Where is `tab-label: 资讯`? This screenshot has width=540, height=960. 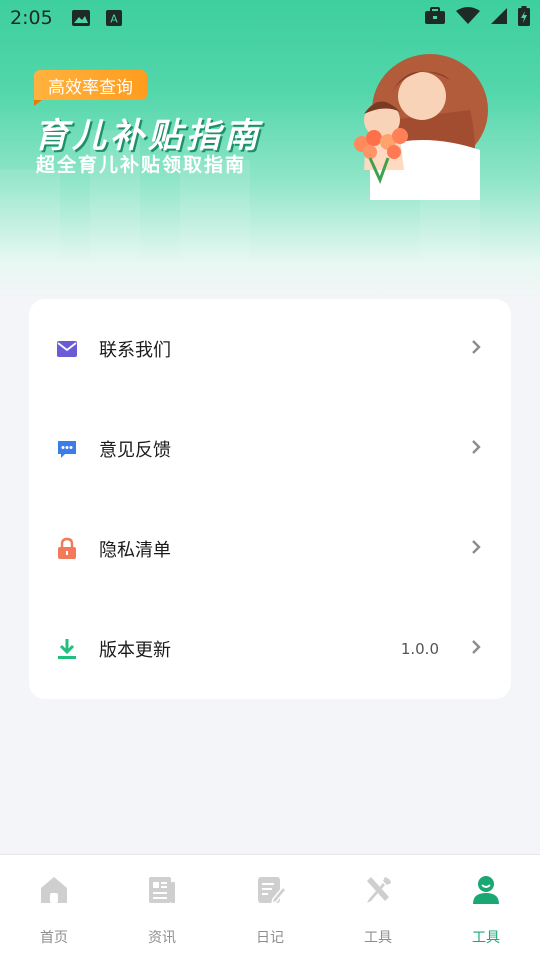
tab-label: 资讯 is located at coordinates (162, 938).